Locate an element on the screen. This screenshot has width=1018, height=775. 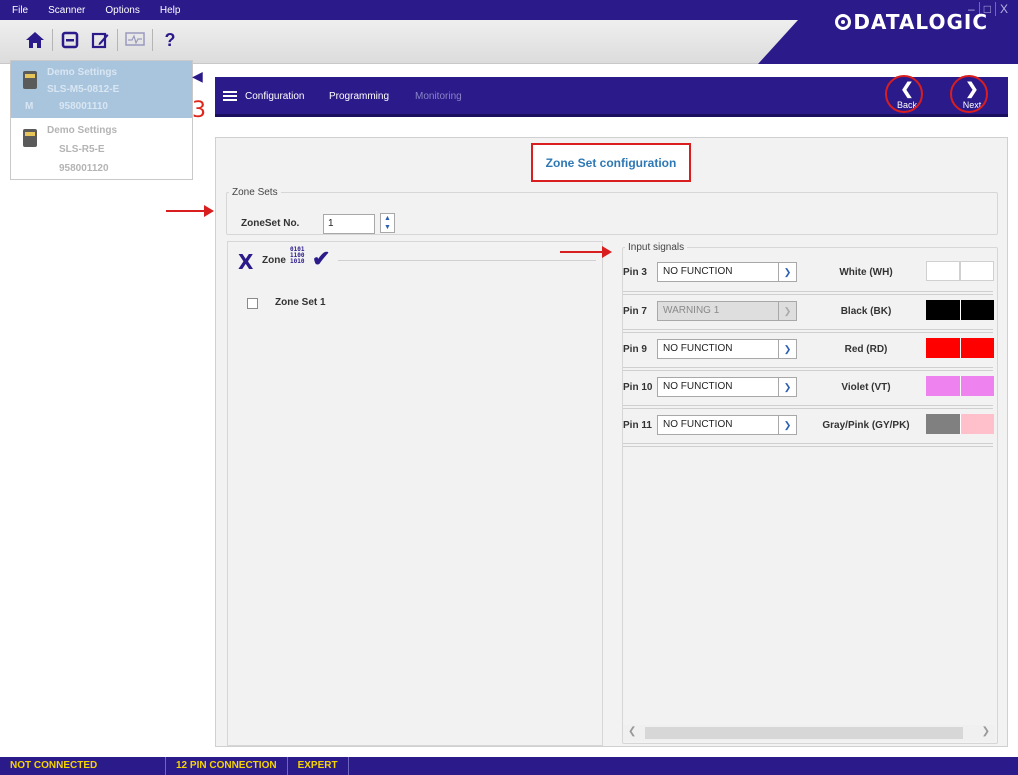
pin-row: Pin 10 NO FUNCTION ❯ Violet (VT) is located at coordinates (808, 386).